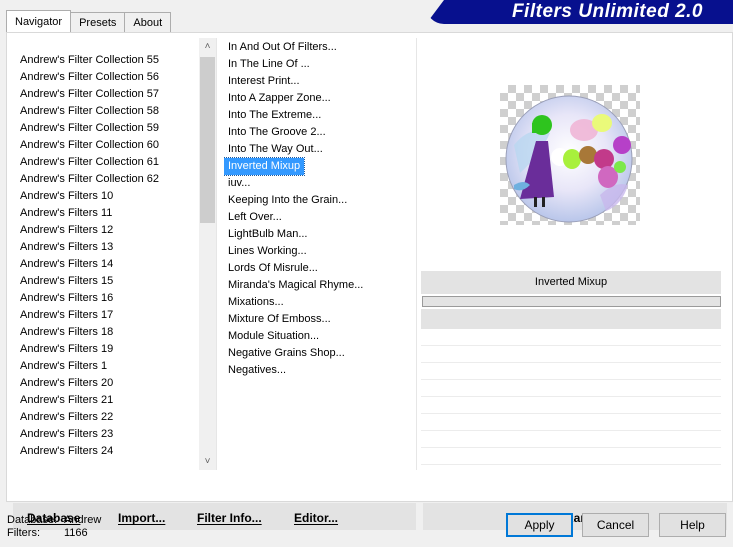 This screenshot has width=733, height=547. What do you see at coordinates (109, 162) in the screenshot?
I see `category-item: Andrew's Filter Collection 61` at bounding box center [109, 162].